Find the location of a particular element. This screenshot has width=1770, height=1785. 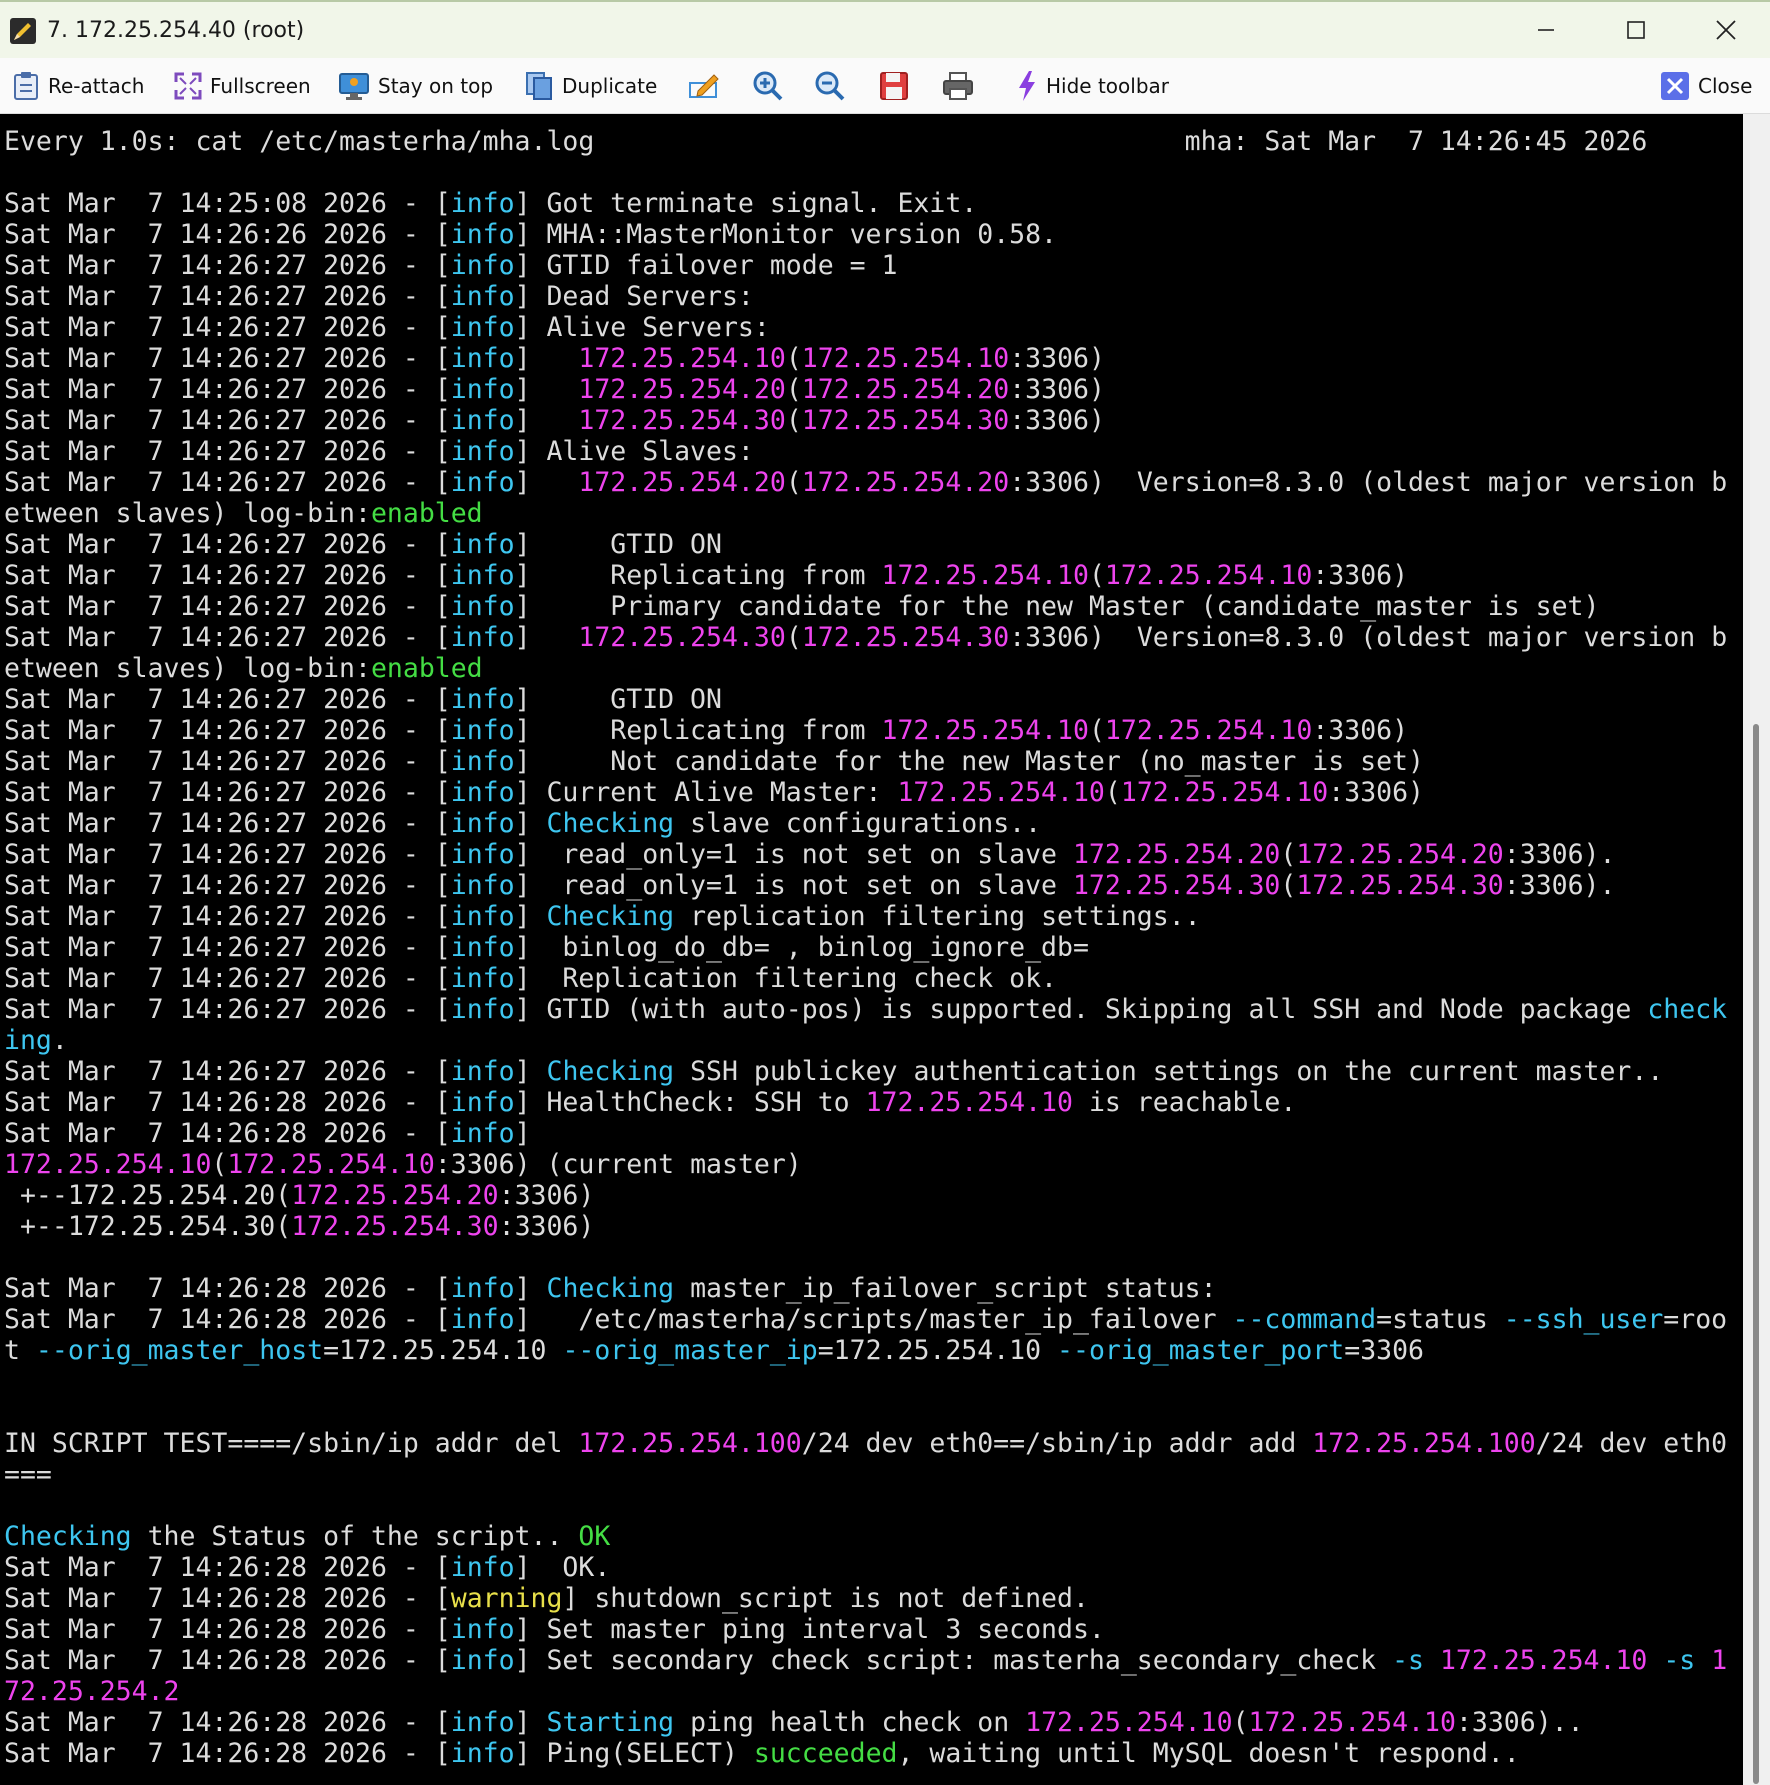

log-text: ] HealthCheck: SSH to is located at coordinates (690, 1102).